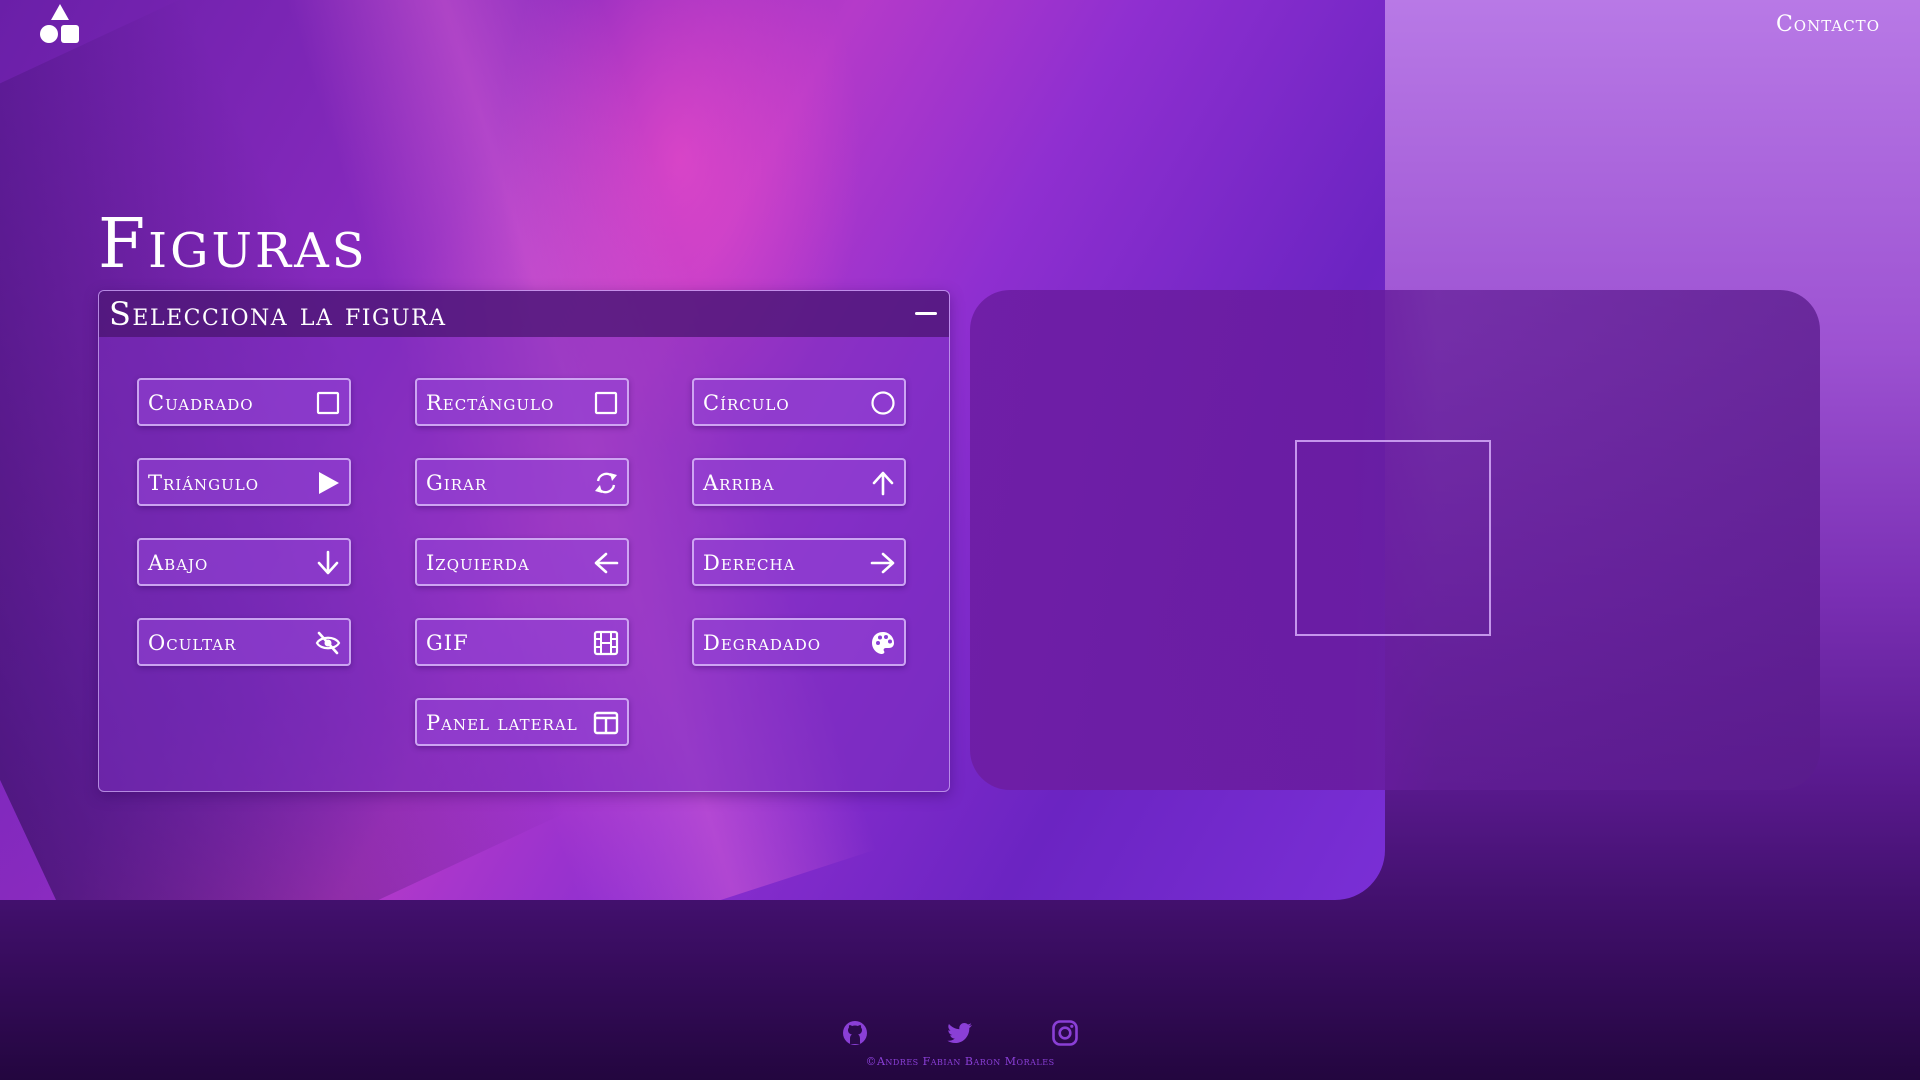  I want to click on rotate-button: Girar, so click(522, 482).